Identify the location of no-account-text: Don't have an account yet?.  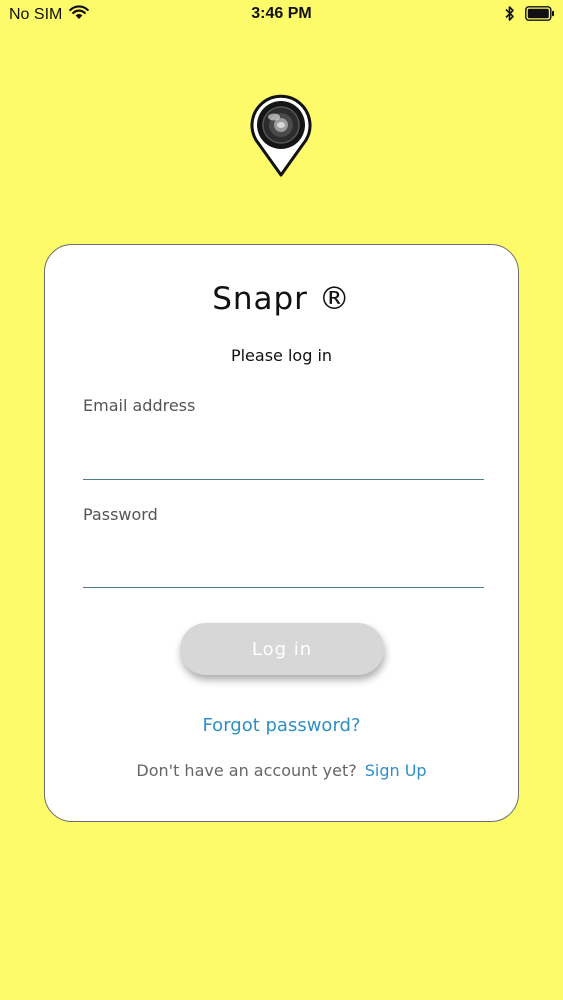
(246, 770).